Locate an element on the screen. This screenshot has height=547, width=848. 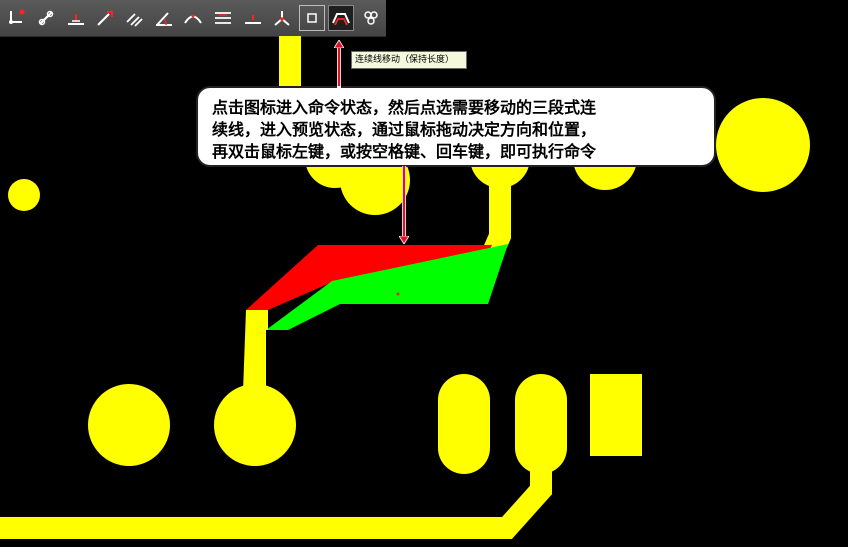
cursor-point is located at coordinates (398, 294).